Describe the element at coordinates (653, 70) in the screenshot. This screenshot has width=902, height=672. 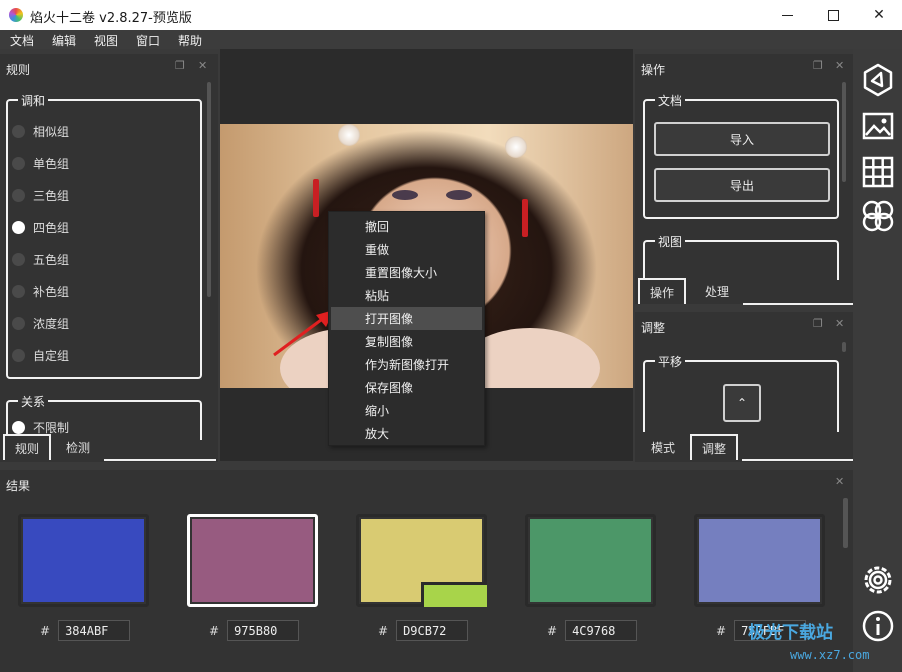
I see `operations-panel-title: 操作` at that location.